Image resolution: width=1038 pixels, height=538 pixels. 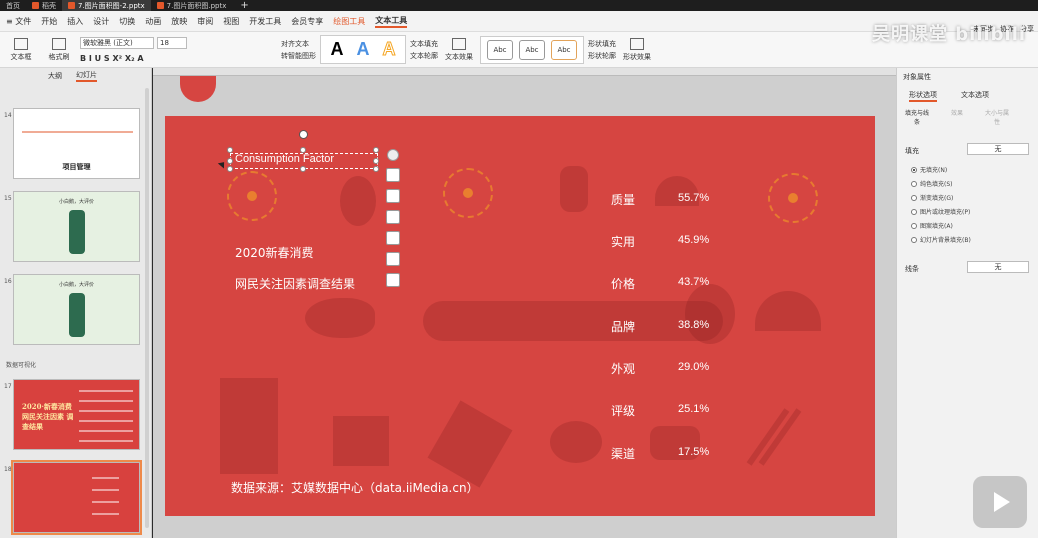 I want to click on shape-style-3: Abc, so click(x=564, y=49).